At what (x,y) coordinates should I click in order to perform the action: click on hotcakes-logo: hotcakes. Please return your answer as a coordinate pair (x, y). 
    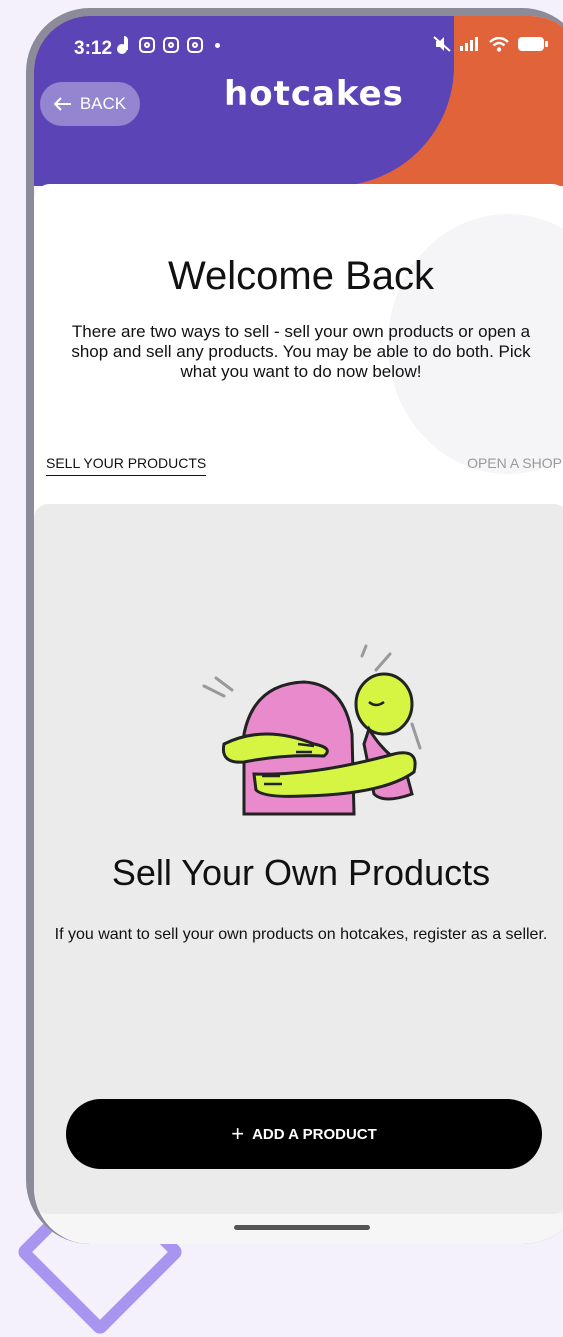
    Looking at the image, I should click on (314, 94).